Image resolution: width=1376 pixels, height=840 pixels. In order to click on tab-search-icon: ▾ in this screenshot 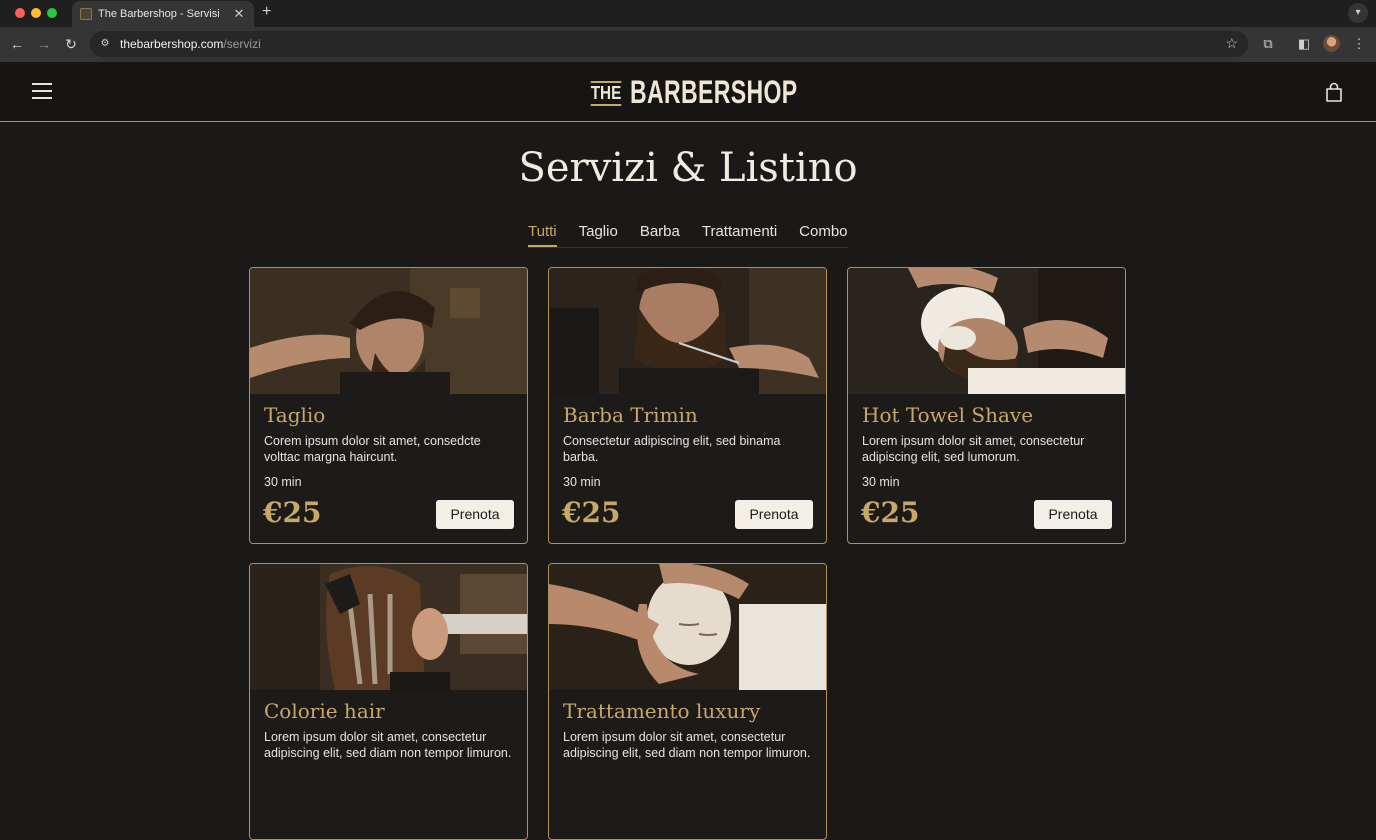, I will do `click(1358, 13)`.